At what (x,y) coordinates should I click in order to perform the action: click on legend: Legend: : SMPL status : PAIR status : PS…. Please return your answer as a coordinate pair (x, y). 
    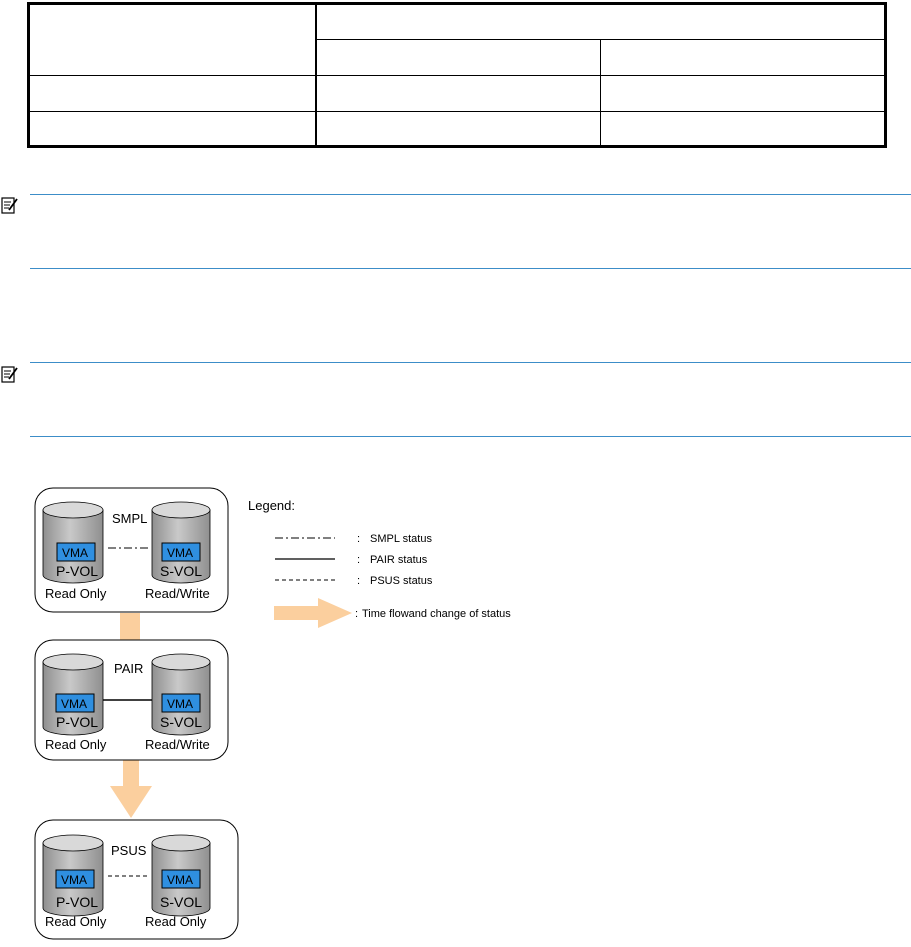
    Looking at the image, I should click on (379, 563).